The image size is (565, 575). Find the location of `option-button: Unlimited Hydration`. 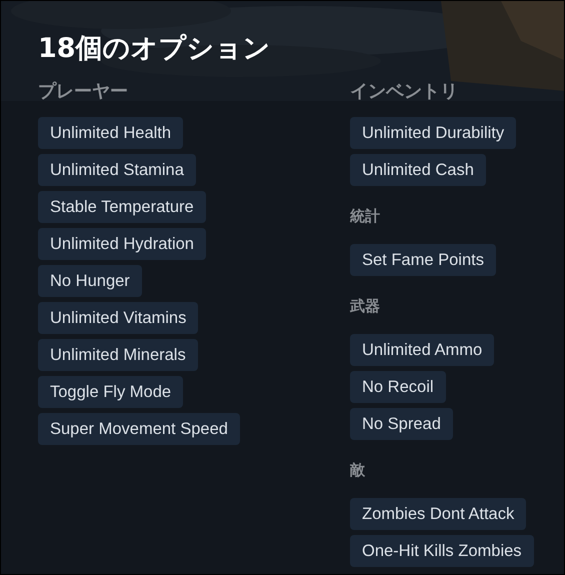

option-button: Unlimited Hydration is located at coordinates (122, 244).